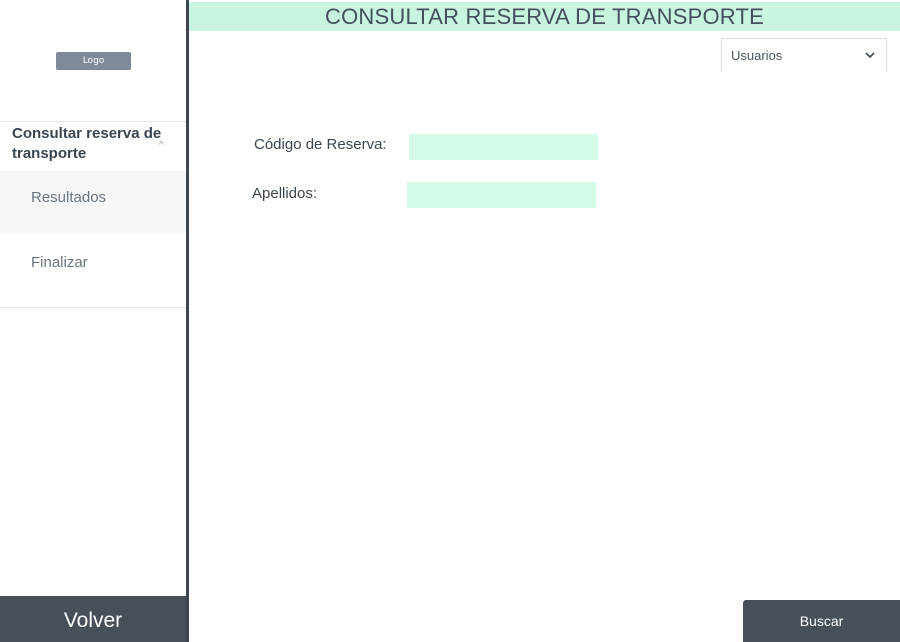 This screenshot has height=642, width=900. I want to click on nav-section-title: Consultar reserva de transporte, so click(87, 143).